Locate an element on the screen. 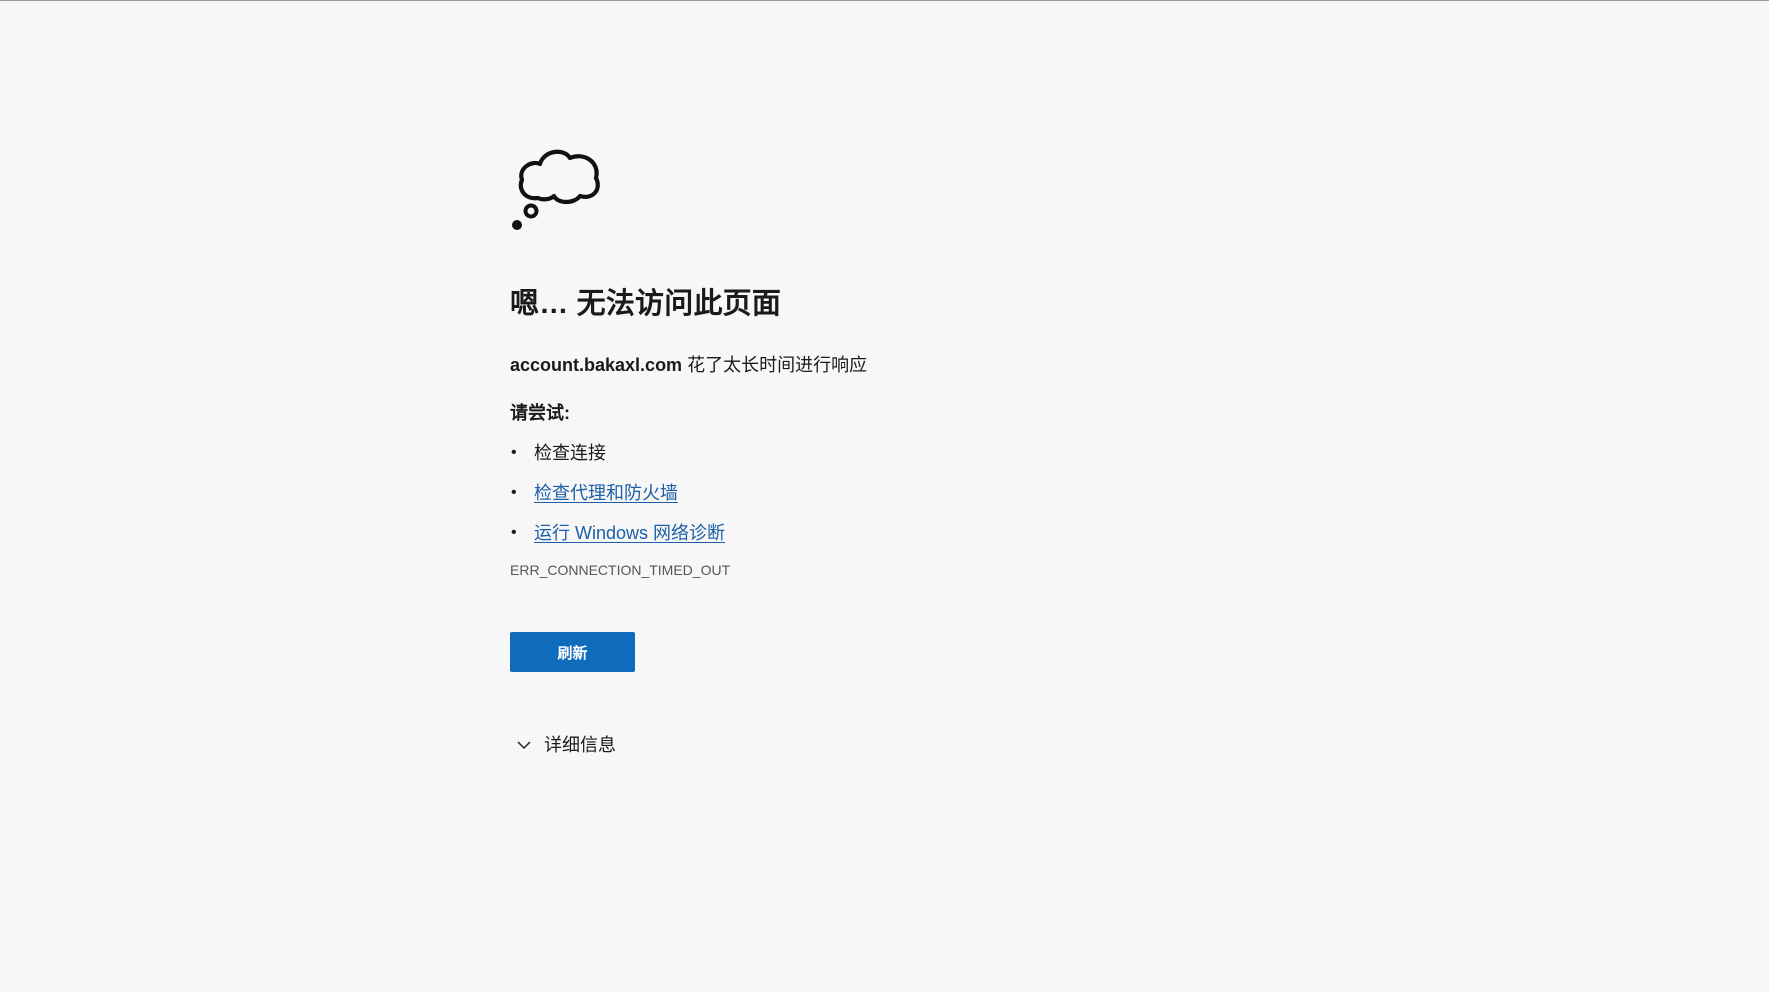 This screenshot has width=1769, height=992. error-code: ERR_CONNECTION_TIMED_OUT is located at coordinates (620, 570).